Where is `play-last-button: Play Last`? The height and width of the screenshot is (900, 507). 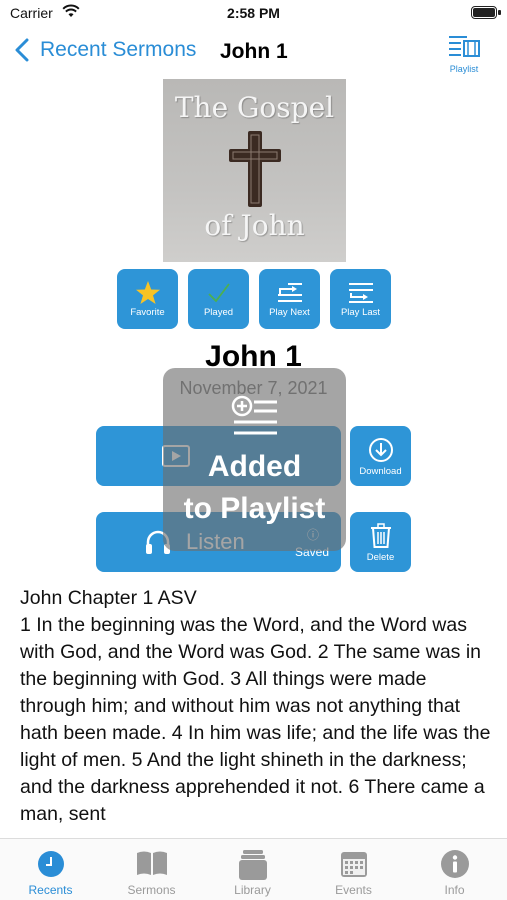
play-last-button: Play Last is located at coordinates (360, 299).